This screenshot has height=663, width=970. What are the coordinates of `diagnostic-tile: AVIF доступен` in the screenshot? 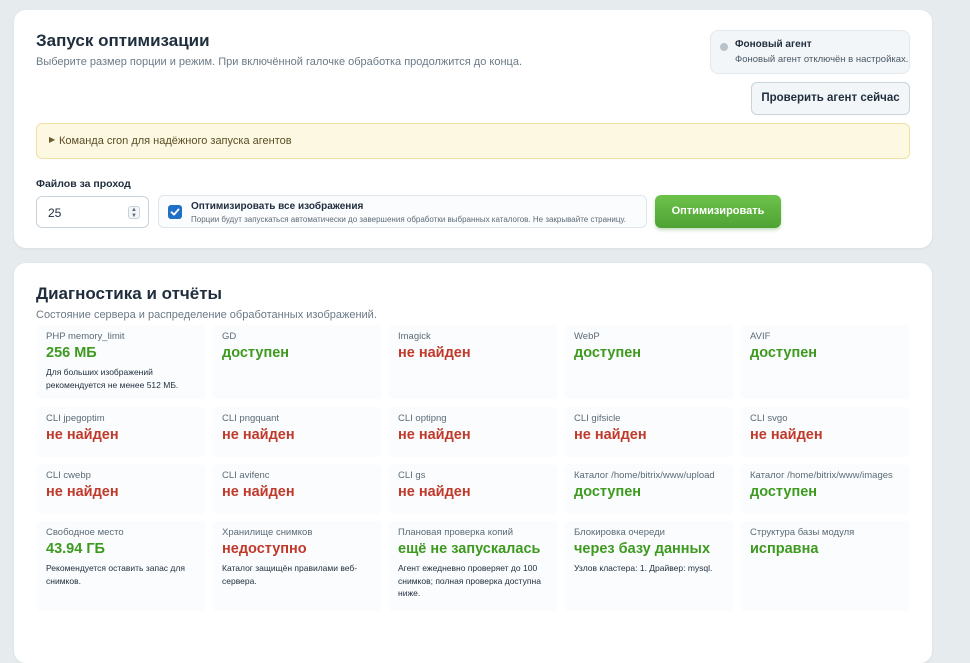 It's located at (825, 362).